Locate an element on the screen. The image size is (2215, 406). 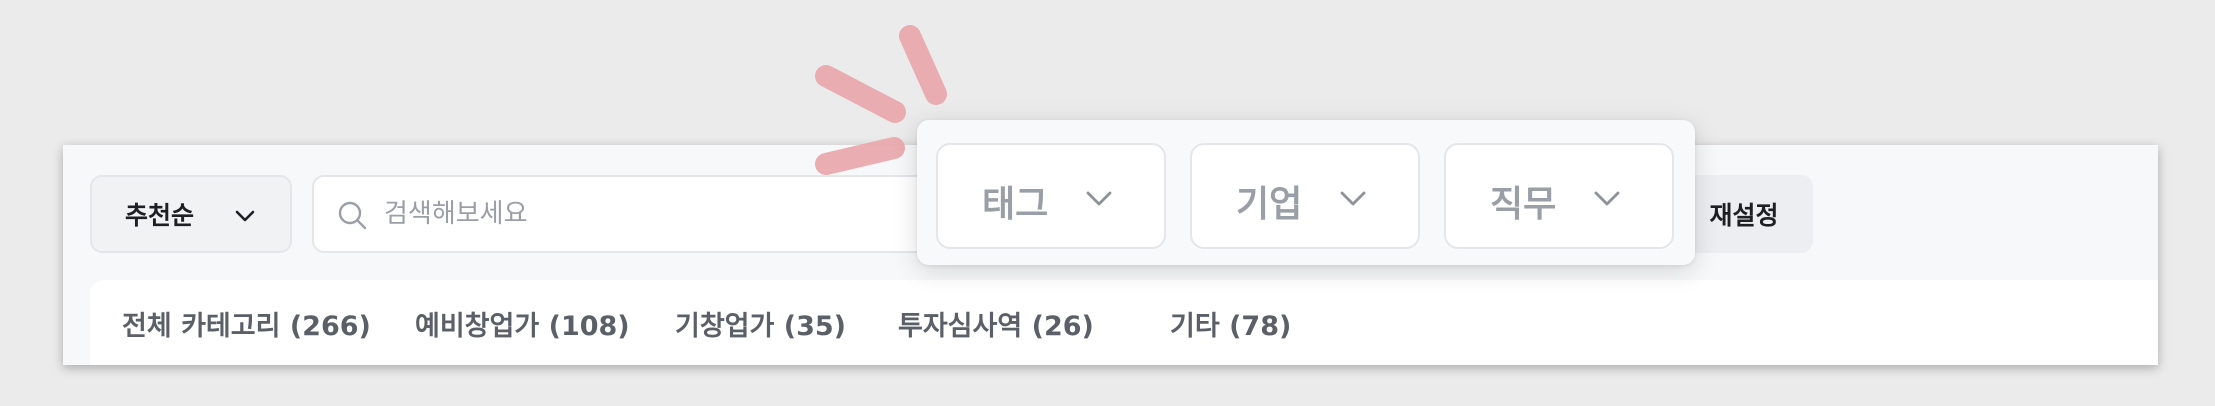
tag-filter-button: 태그 is located at coordinates (1051, 196).